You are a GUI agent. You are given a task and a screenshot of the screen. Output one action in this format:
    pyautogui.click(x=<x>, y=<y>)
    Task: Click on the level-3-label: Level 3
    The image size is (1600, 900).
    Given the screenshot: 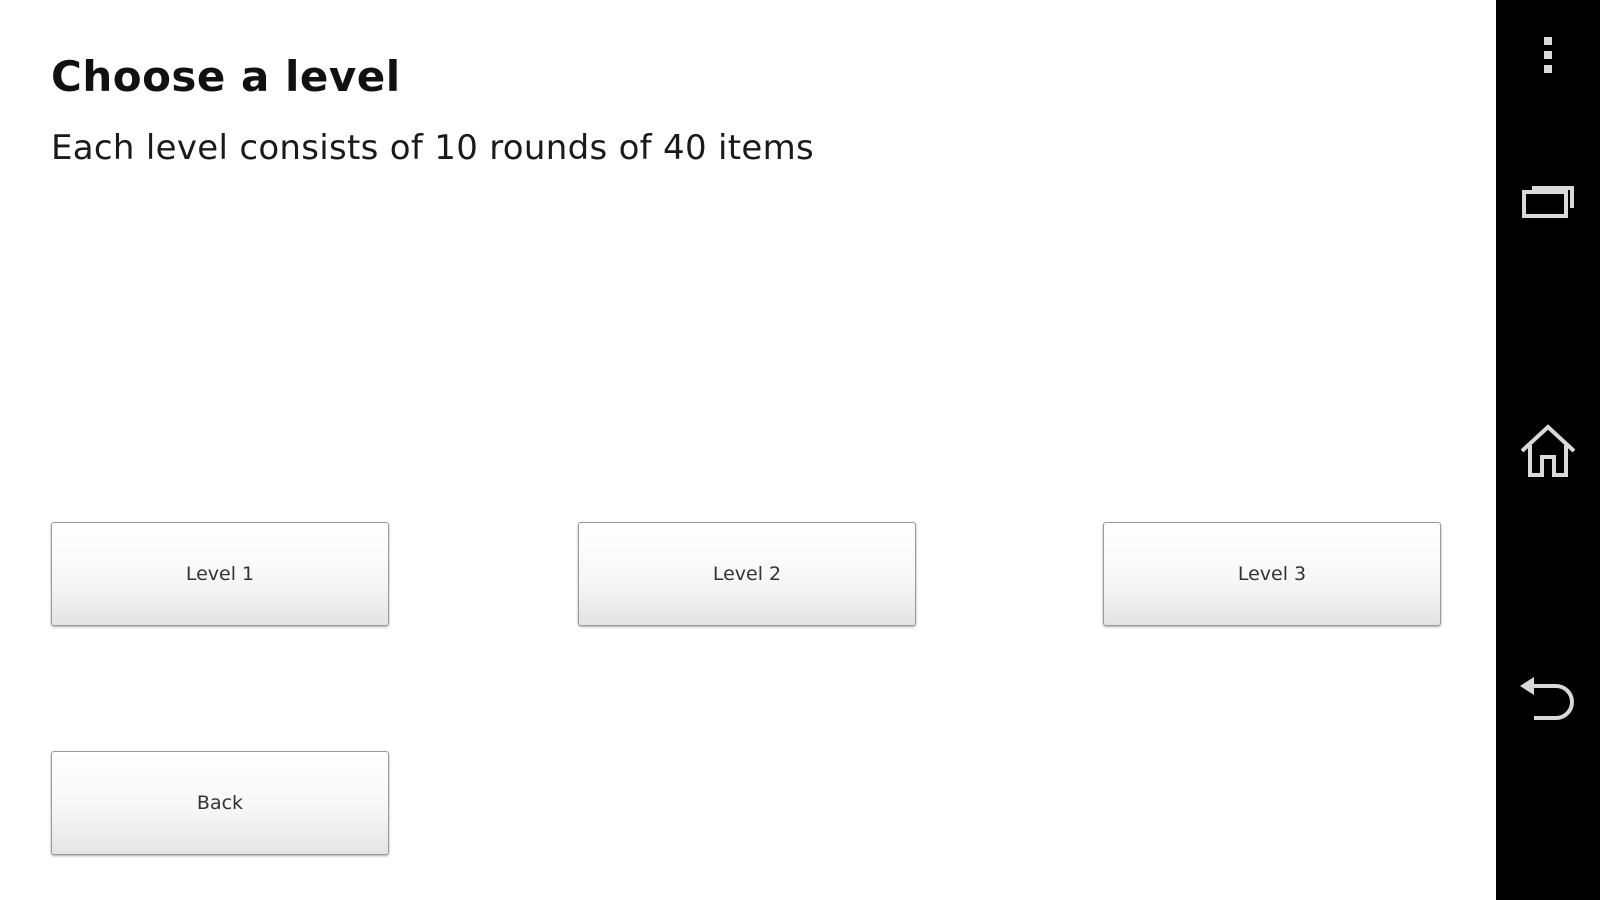 What is the action you would take?
    pyautogui.click(x=1272, y=574)
    